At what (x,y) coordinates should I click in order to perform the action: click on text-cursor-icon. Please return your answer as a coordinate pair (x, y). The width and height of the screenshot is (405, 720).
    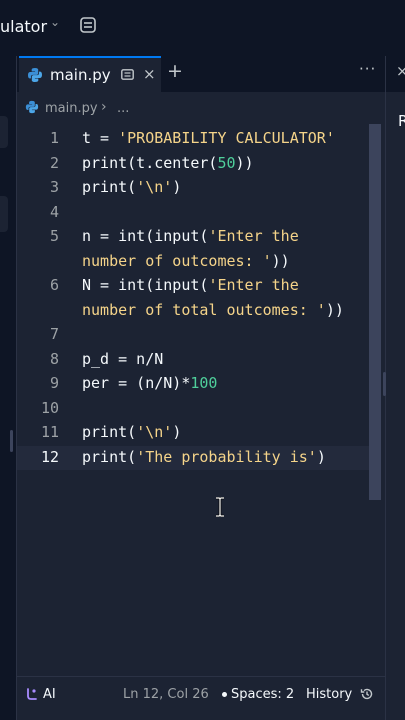
    Looking at the image, I should click on (220, 507).